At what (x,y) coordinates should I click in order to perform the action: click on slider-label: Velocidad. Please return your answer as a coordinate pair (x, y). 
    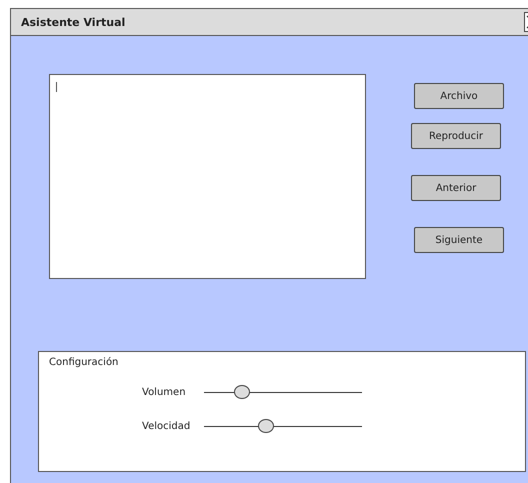
    Looking at the image, I should click on (167, 426).